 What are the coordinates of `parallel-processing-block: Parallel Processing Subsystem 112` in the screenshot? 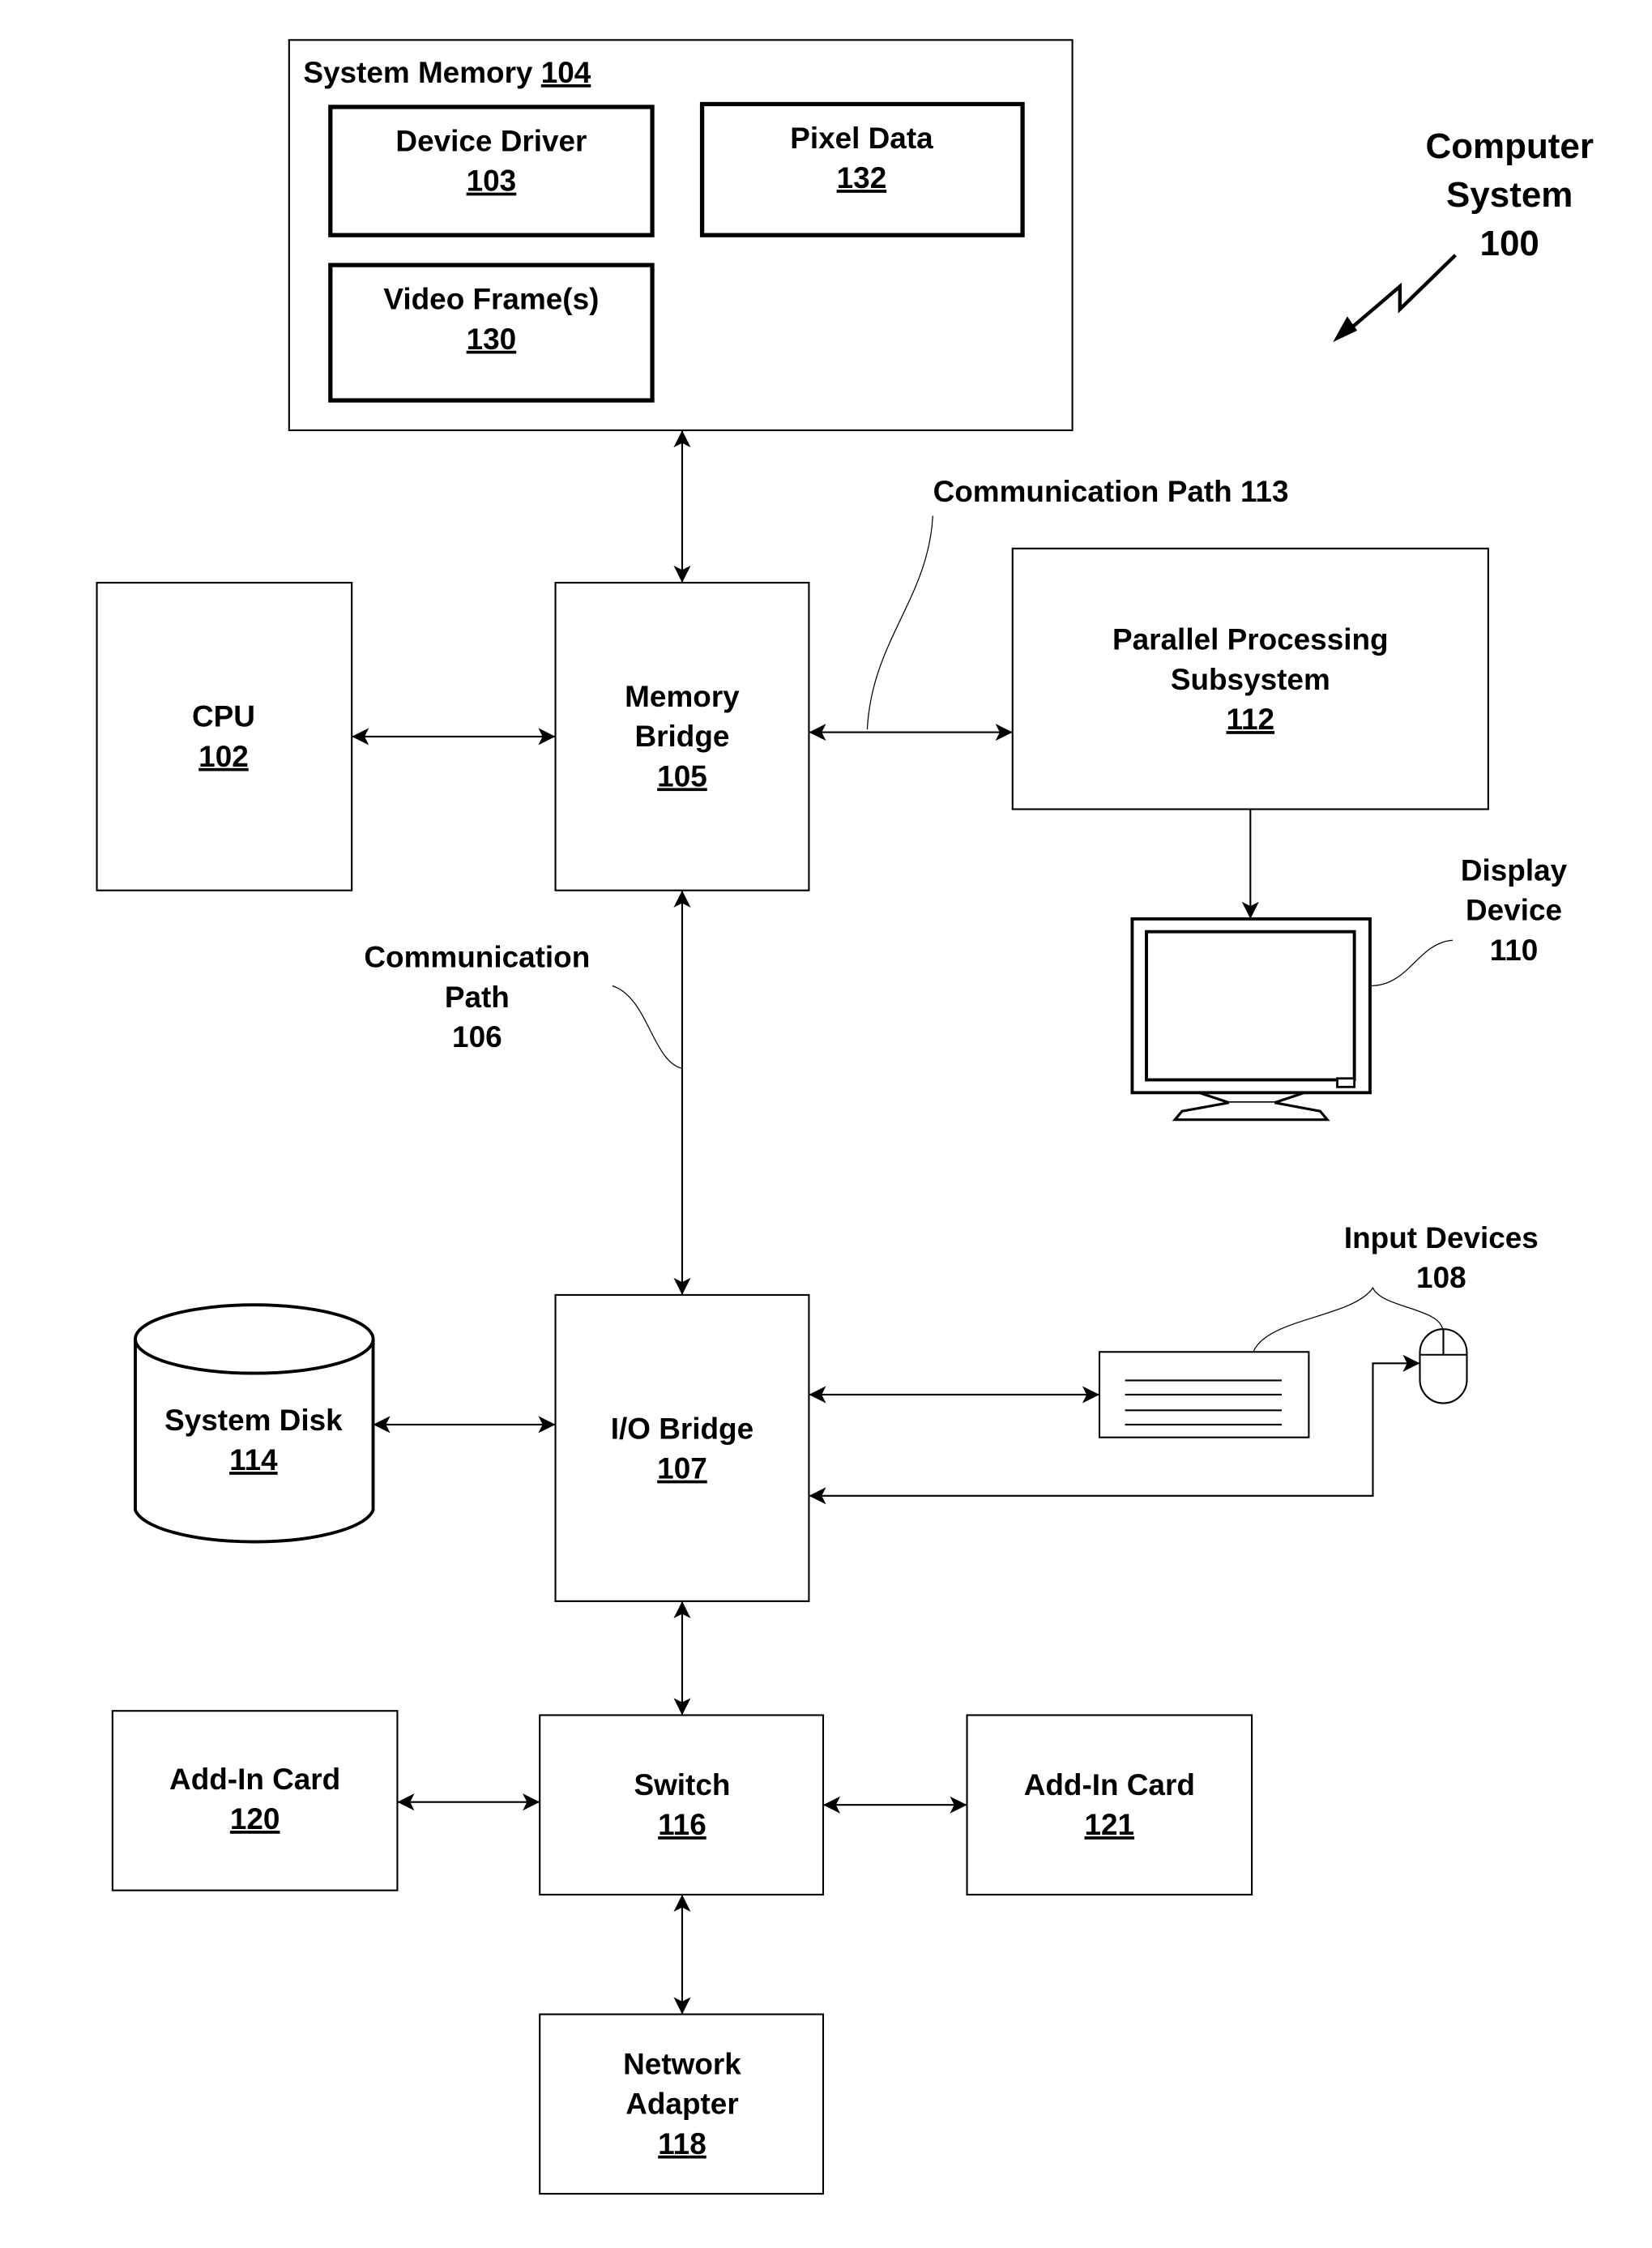 It's located at (1250, 678).